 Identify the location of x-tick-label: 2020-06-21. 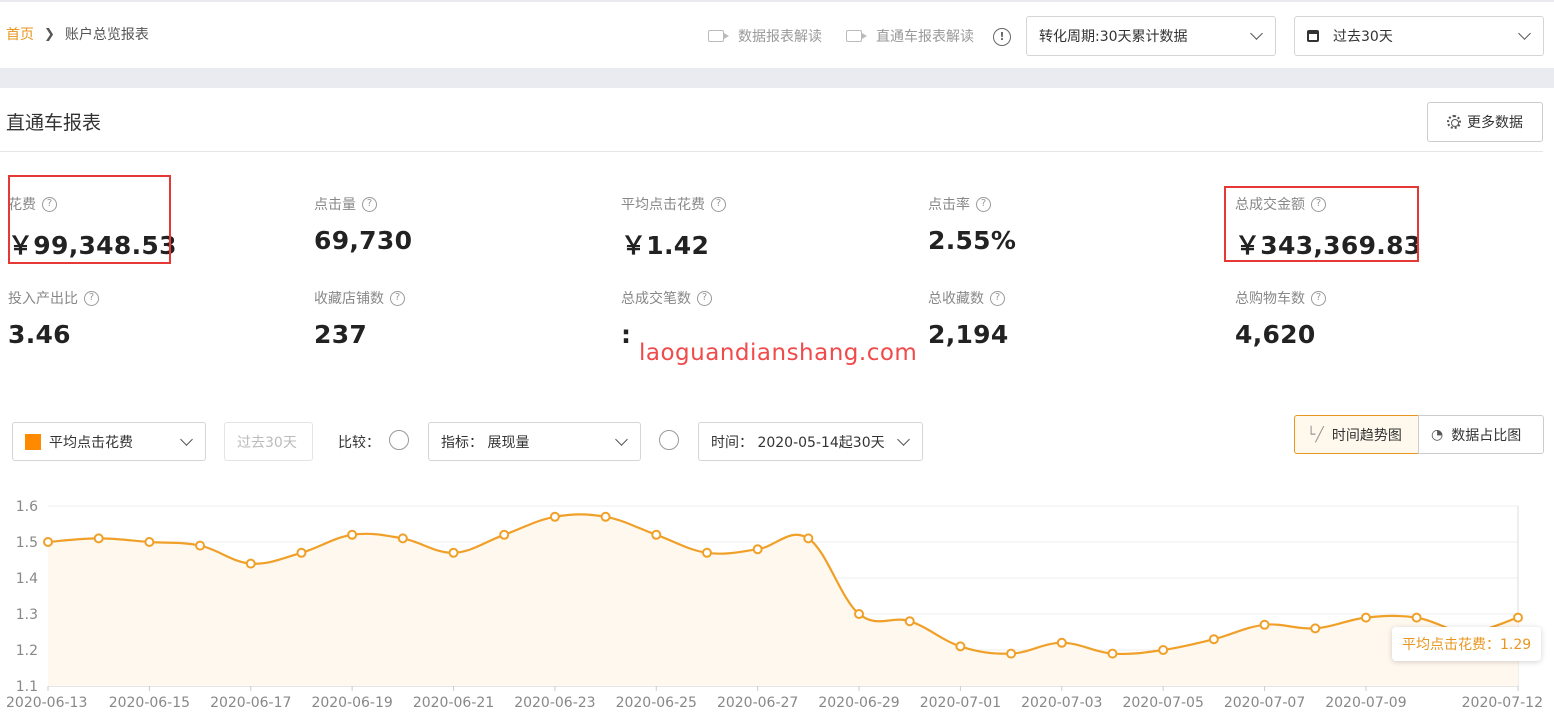
(453, 703).